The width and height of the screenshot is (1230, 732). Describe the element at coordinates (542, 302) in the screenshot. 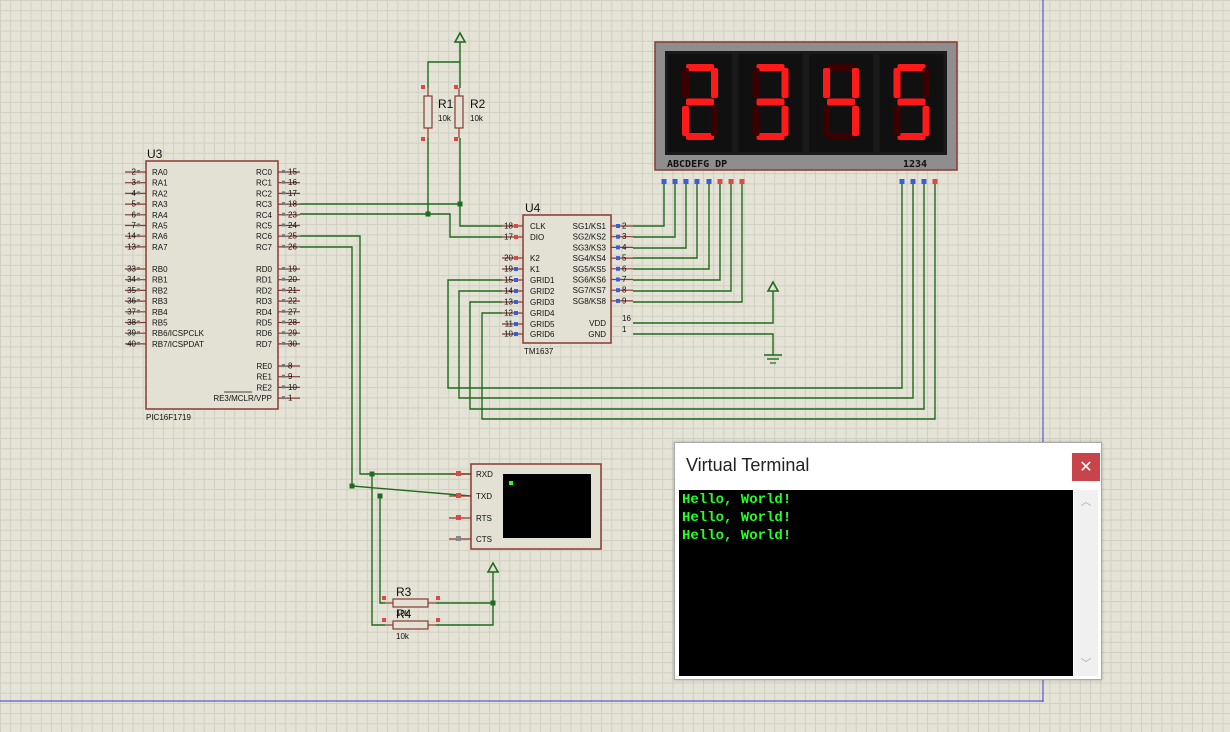

I see `u4-pin-name: GRID3` at that location.